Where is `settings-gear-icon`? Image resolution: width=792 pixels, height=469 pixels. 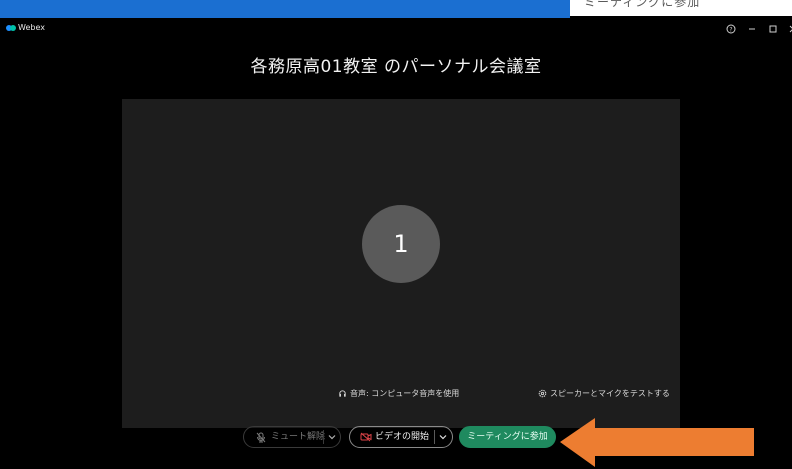 settings-gear-icon is located at coordinates (542, 393).